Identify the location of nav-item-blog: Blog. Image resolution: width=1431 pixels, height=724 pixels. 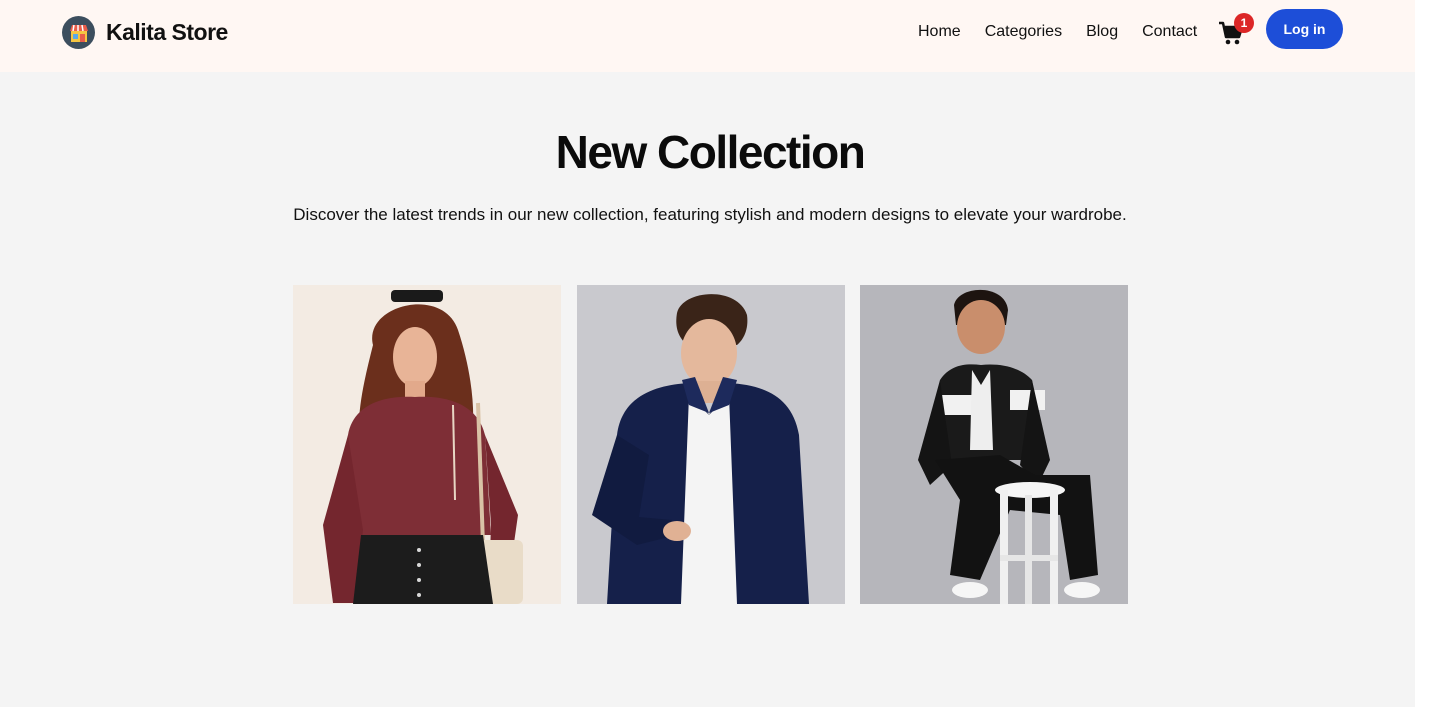
(1102, 32).